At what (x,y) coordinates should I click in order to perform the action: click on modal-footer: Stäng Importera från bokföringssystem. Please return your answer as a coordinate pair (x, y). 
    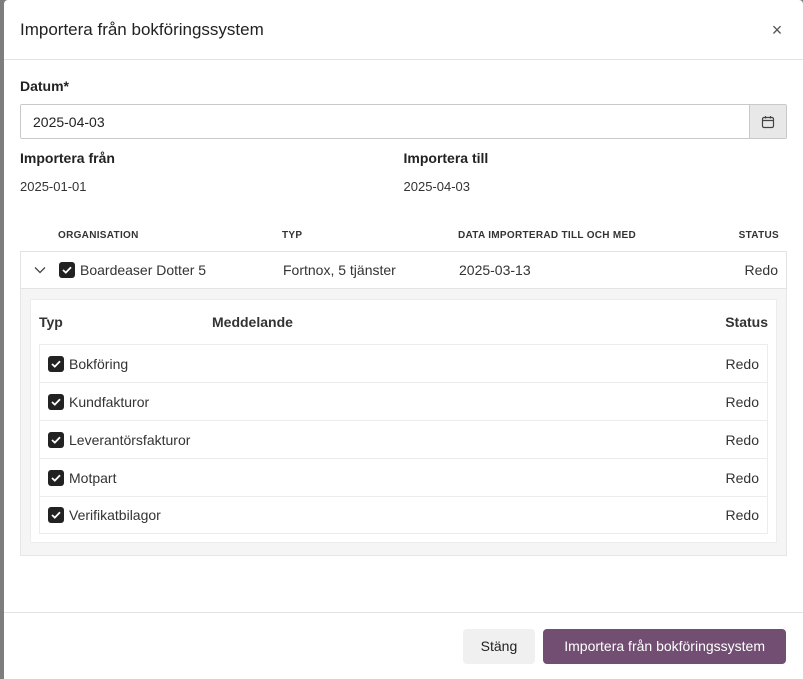
    Looking at the image, I should click on (403, 645).